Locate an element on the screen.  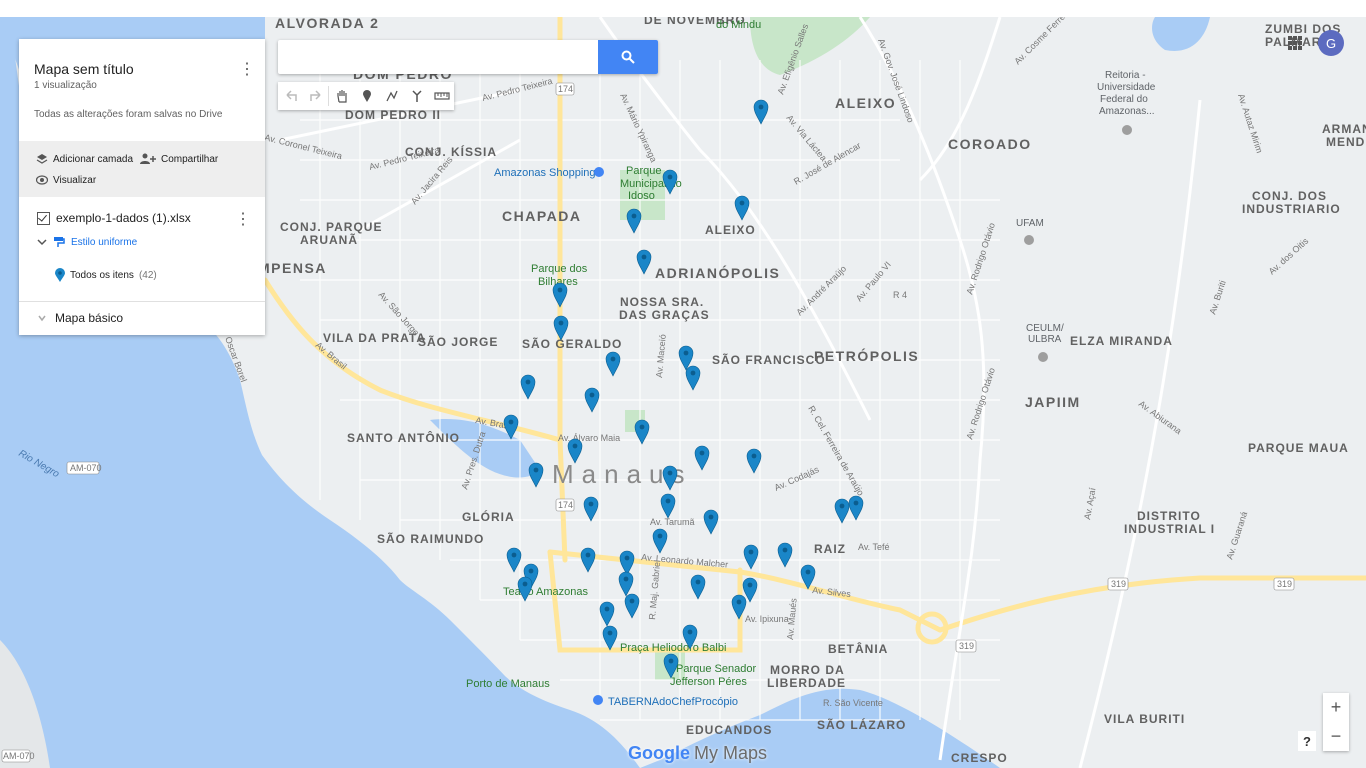
undo-button is located at coordinates (290, 96).